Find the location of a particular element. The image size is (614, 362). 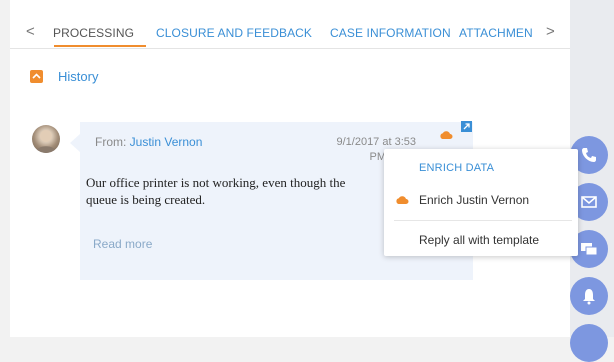

tab-case-information: CASE INFORMATION is located at coordinates (390, 33).